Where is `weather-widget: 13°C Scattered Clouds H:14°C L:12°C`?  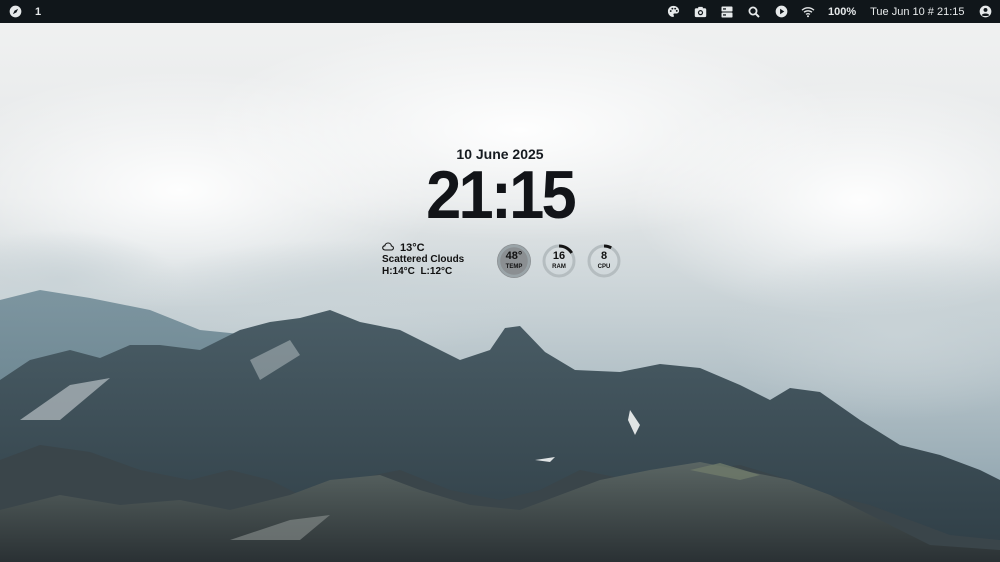
weather-widget: 13°C Scattered Clouds H:14°C L:12°C is located at coordinates (423, 260).